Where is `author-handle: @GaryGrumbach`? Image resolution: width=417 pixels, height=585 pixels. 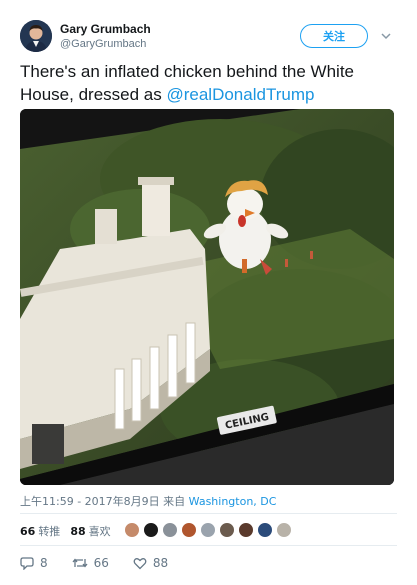
author-handle: @GaryGrumbach is located at coordinates (103, 44).